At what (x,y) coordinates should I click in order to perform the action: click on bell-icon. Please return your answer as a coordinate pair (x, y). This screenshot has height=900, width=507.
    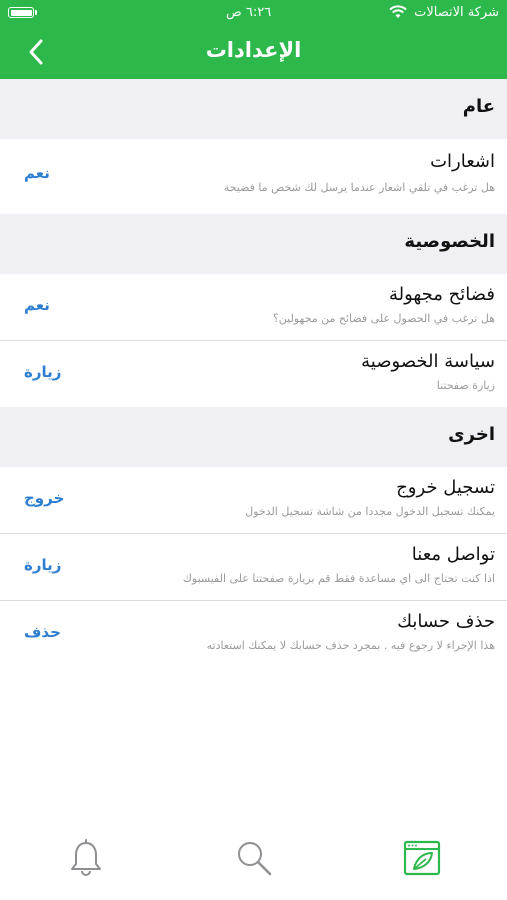
    Looking at the image, I should click on (86, 857).